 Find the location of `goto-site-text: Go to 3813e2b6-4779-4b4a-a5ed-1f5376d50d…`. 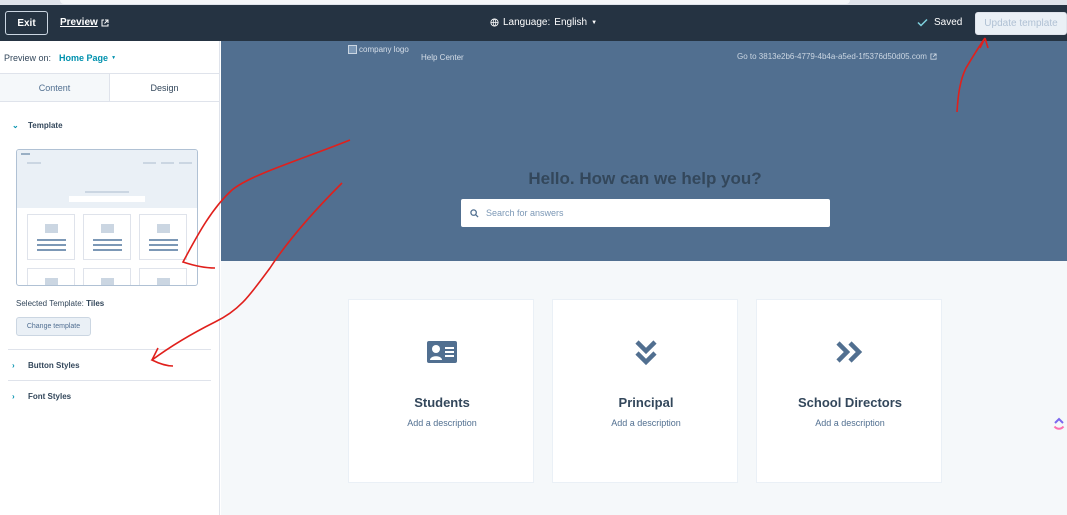

goto-site-text: Go to 3813e2b6-4779-4b4a-a5ed-1f5376d50d… is located at coordinates (832, 56).